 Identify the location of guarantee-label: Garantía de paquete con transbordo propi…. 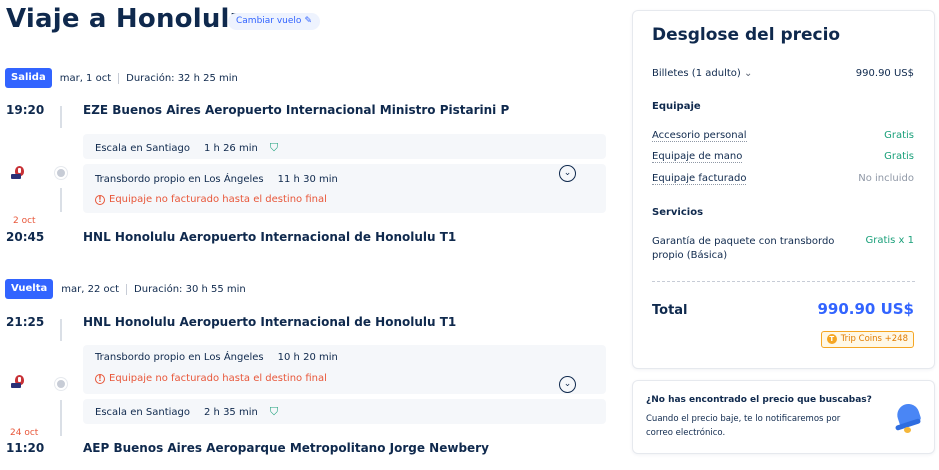
(743, 248).